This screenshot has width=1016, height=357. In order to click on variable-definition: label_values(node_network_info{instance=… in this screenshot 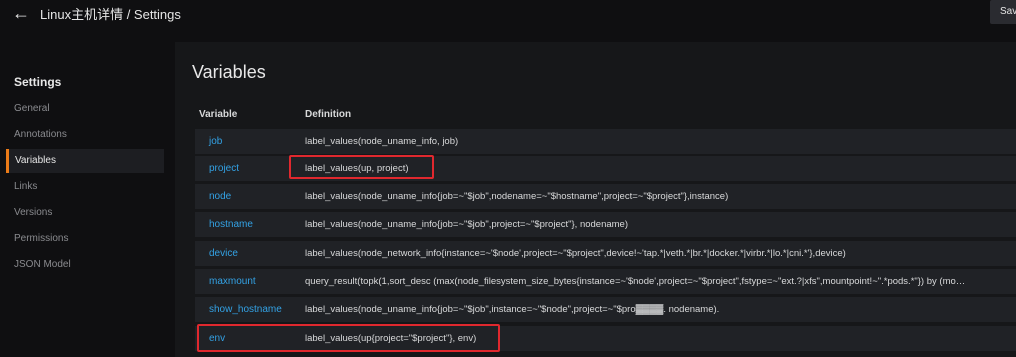, I will do `click(575, 253)`.